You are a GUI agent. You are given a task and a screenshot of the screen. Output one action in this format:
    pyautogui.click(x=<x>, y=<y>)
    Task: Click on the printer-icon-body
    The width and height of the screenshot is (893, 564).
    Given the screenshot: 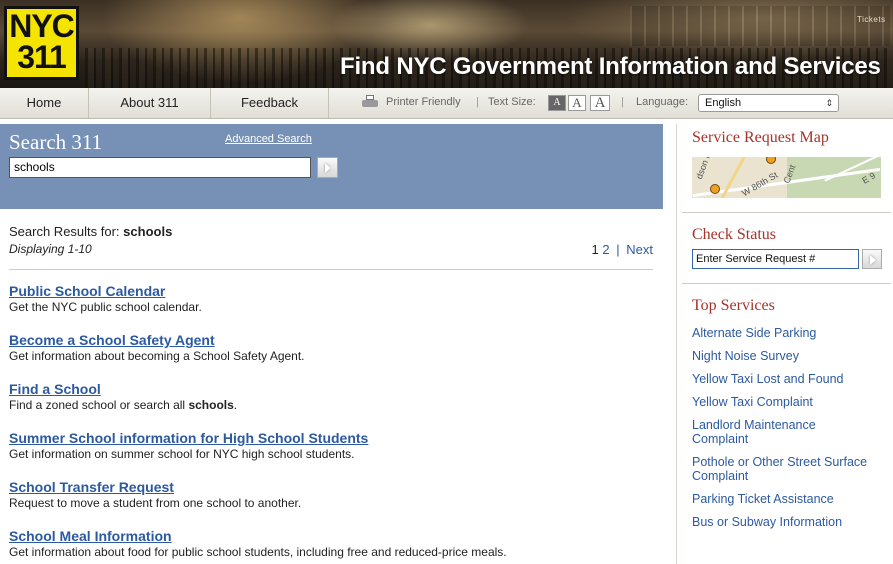 What is the action you would take?
    pyautogui.click(x=370, y=103)
    